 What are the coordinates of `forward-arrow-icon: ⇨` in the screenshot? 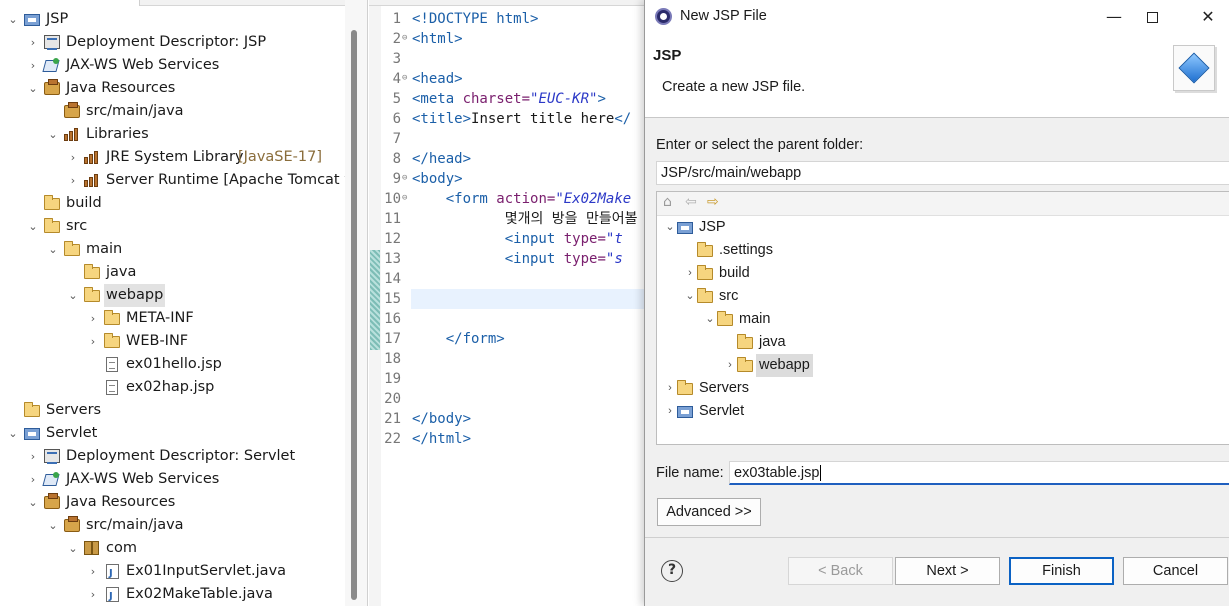 It's located at (713, 202).